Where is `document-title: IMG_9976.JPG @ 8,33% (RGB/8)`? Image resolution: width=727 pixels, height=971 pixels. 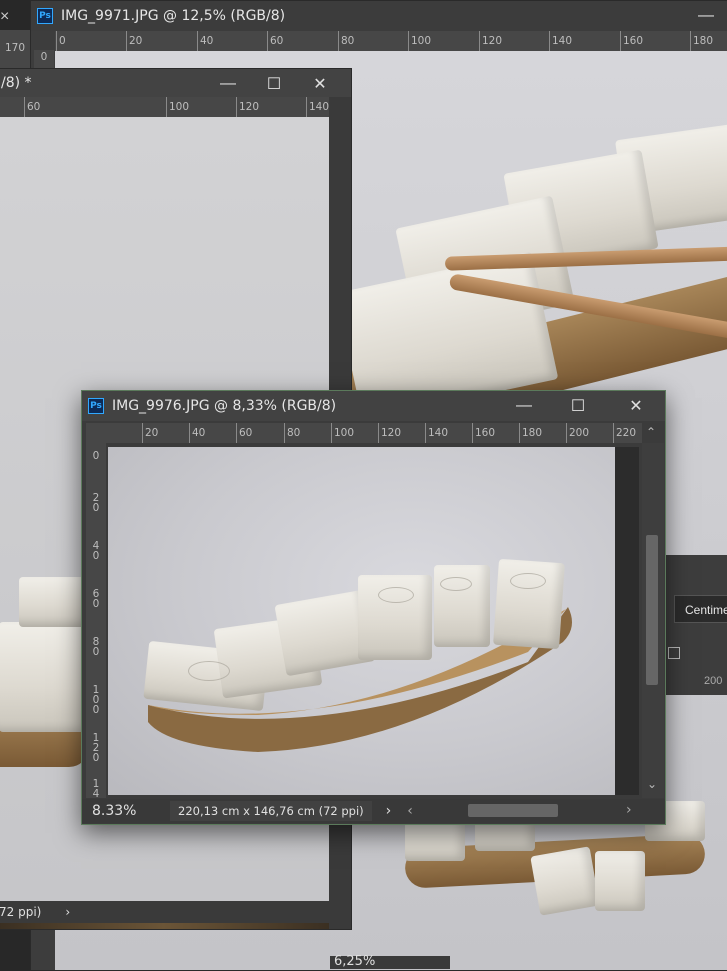
document-title: IMG_9976.JPG @ 8,33% (RGB/8) is located at coordinates (224, 406).